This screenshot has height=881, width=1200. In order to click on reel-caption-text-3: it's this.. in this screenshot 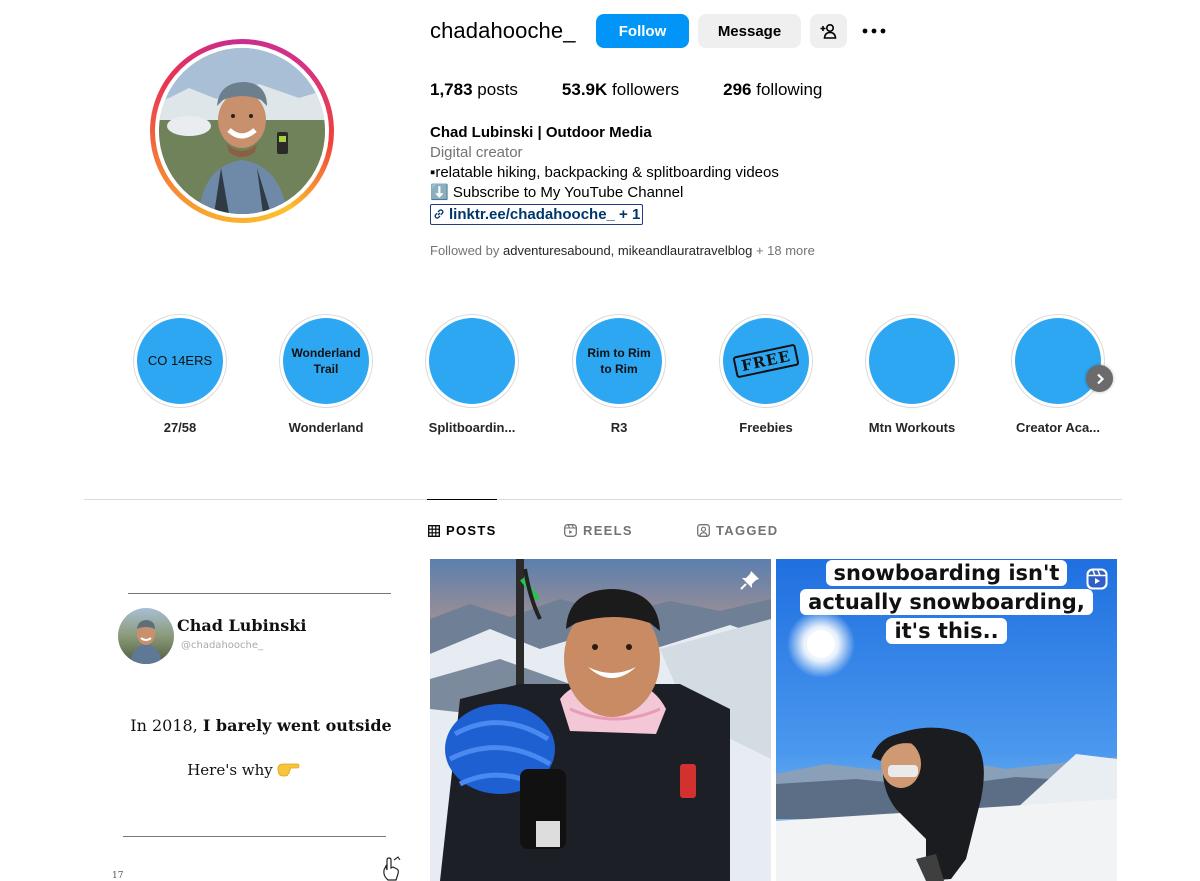, I will do `click(946, 631)`.